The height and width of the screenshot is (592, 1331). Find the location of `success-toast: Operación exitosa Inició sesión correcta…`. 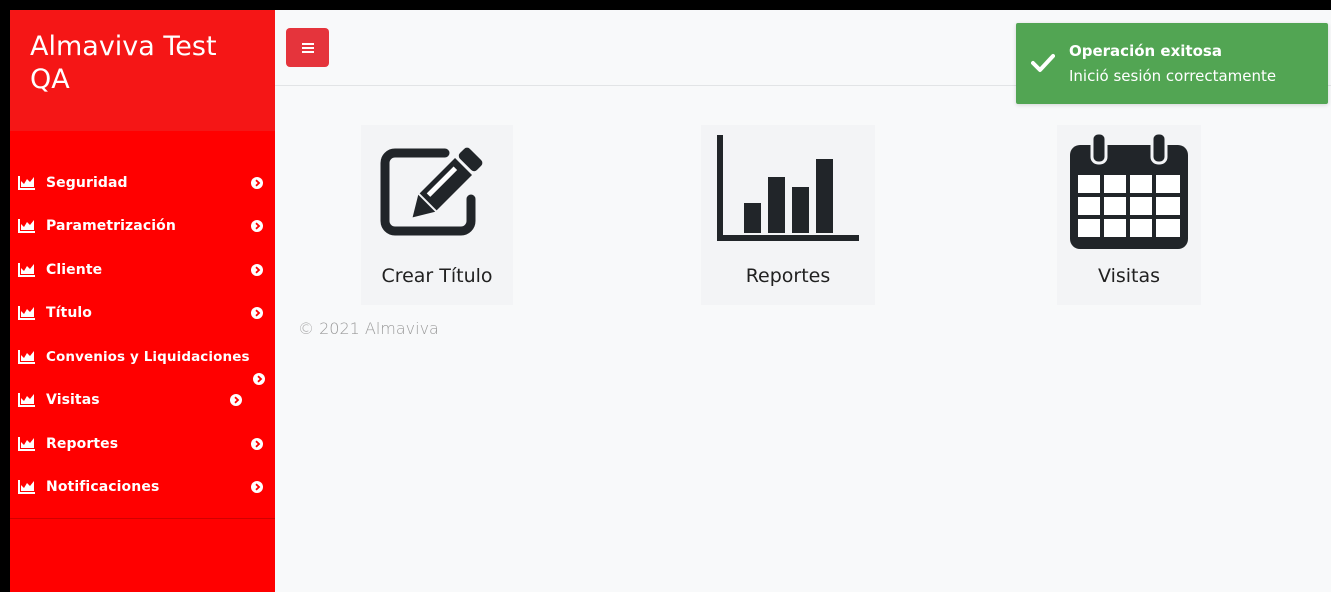

success-toast: Operación exitosa Inició sesión correcta… is located at coordinates (1172, 63).